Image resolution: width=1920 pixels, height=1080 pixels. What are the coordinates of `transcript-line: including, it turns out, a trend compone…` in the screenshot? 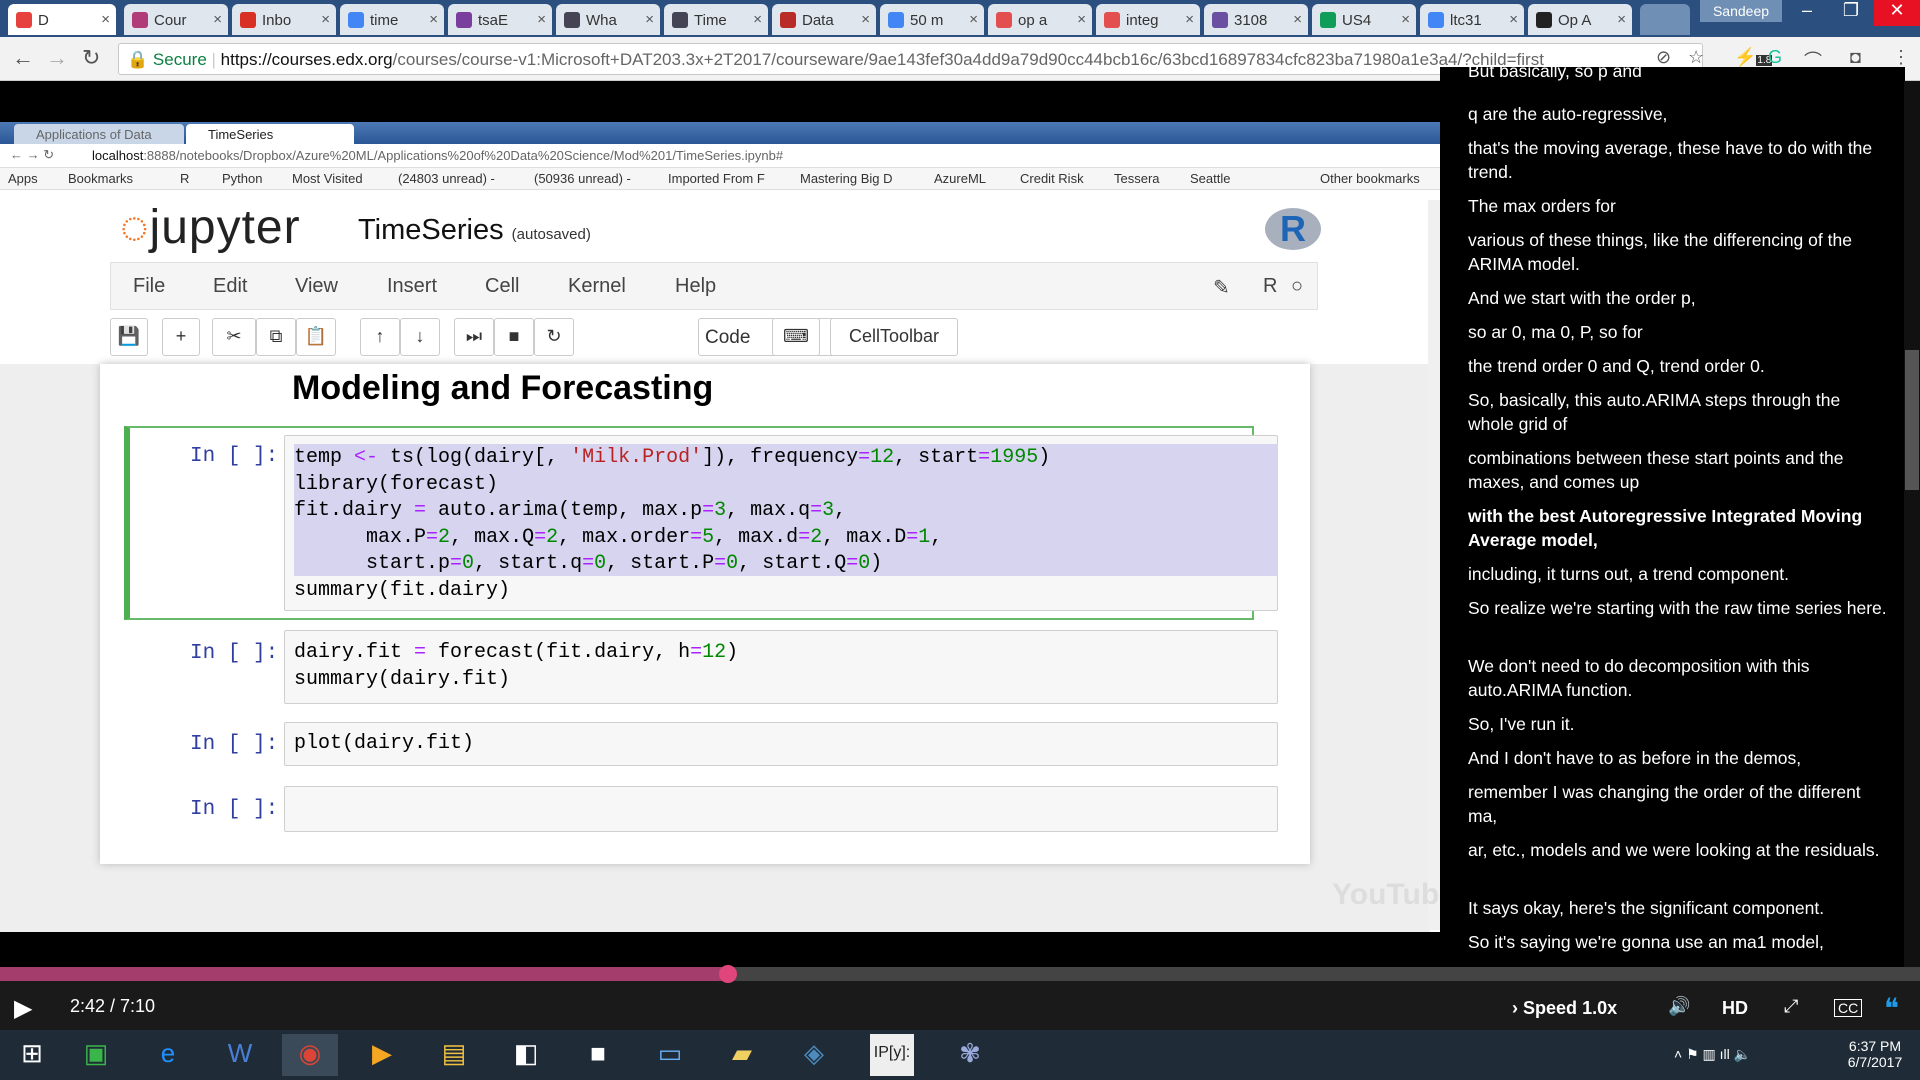 It's located at (1678, 574).